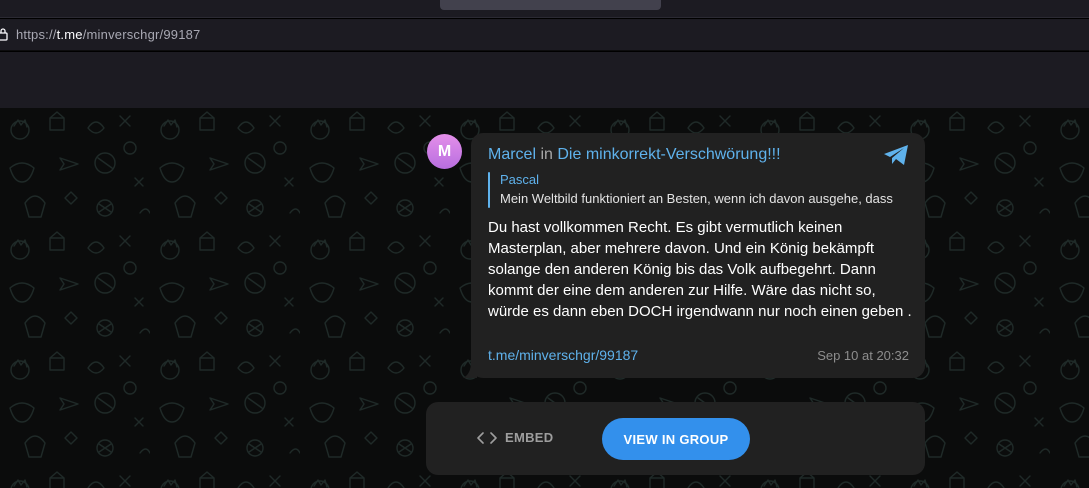 The width and height of the screenshot is (1089, 488). Describe the element at coordinates (487, 437) in the screenshot. I see `code-icon` at that location.